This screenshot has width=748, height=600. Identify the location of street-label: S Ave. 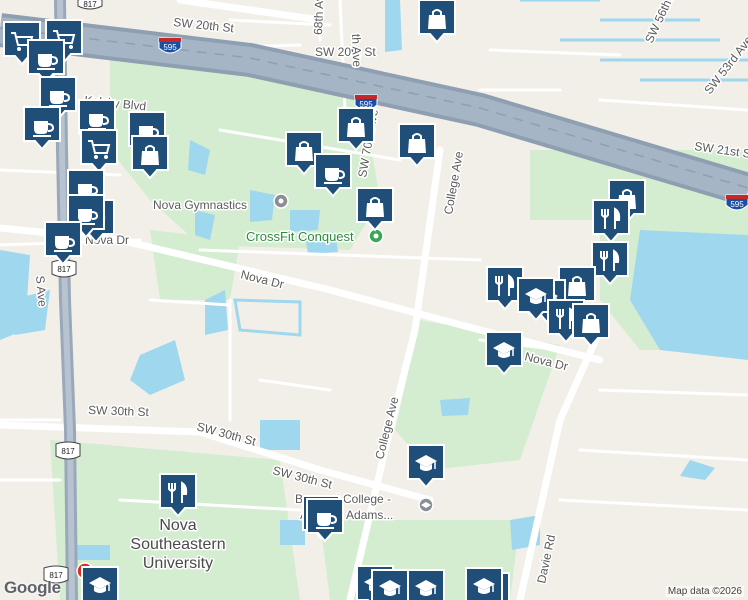
(41, 291).